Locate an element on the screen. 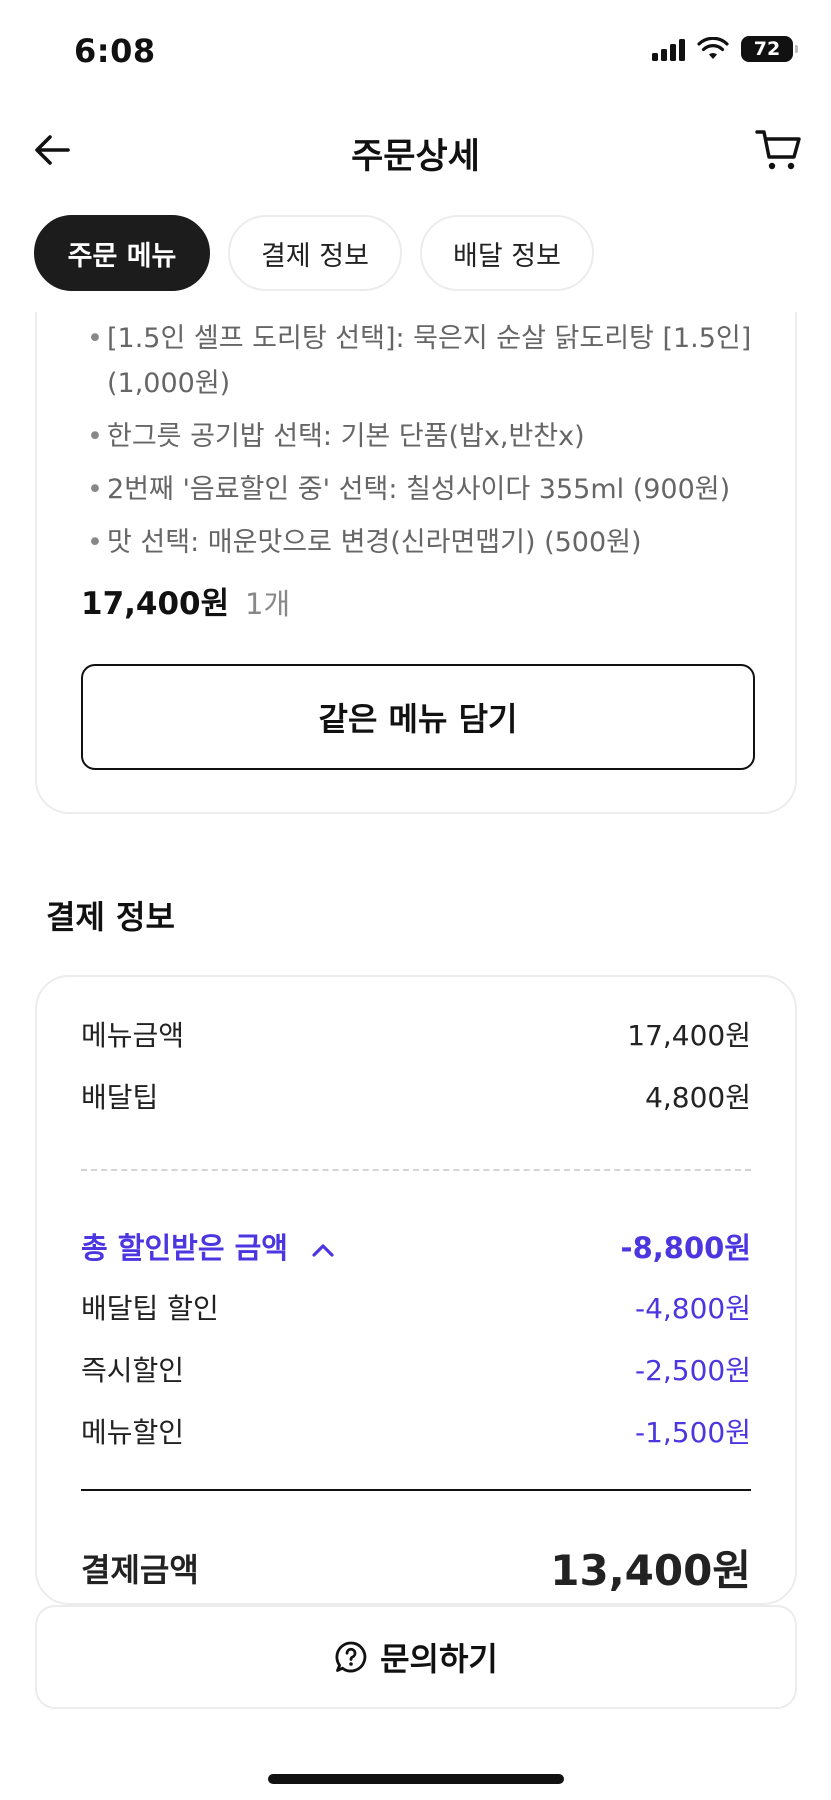  cart-icon is located at coordinates (778, 150).